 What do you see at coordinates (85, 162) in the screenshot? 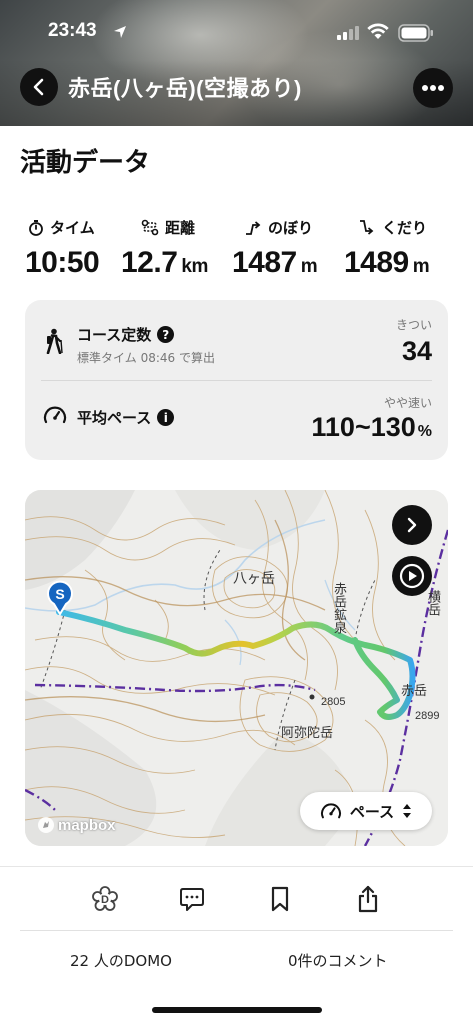
I see `section-title: 活動データ` at bounding box center [85, 162].